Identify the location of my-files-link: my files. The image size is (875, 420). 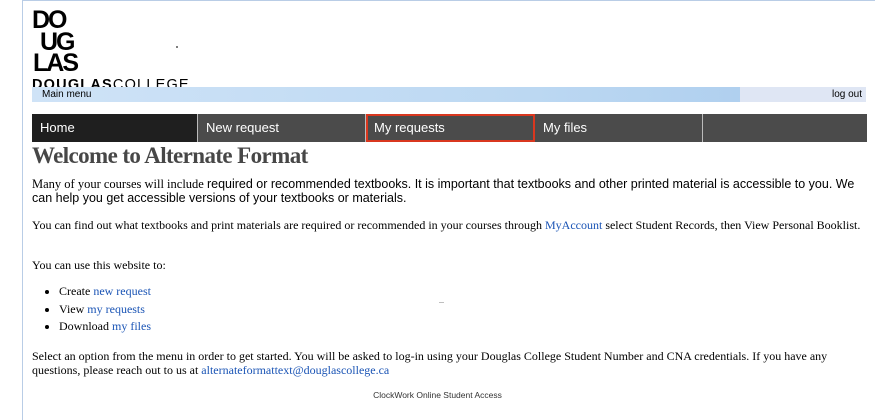
(131, 326).